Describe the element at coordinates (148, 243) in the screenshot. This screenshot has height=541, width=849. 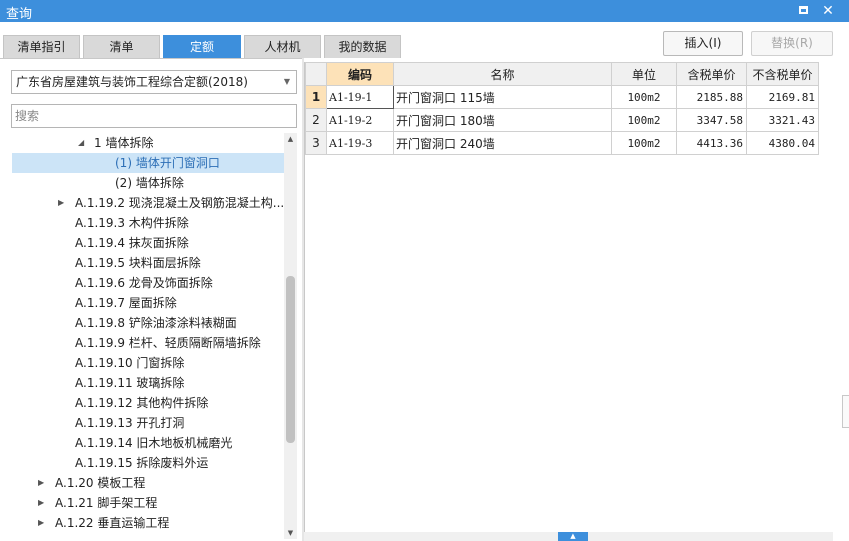
I see `tree-node: A.1.19.4 抹灰面拆除` at that location.